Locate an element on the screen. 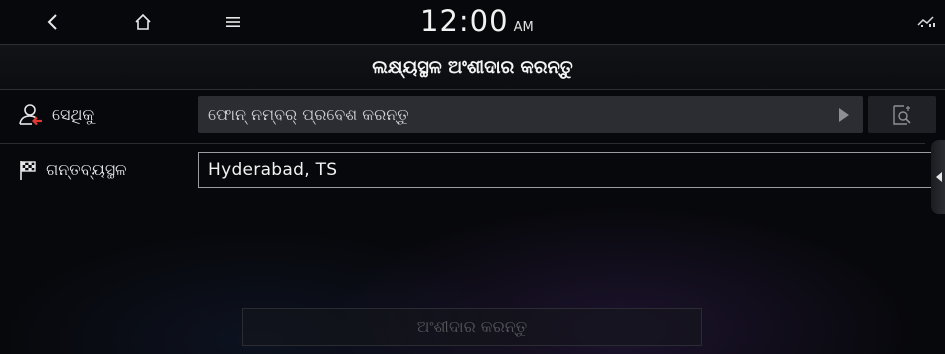  checkered-flag-icon is located at coordinates (28, 170).